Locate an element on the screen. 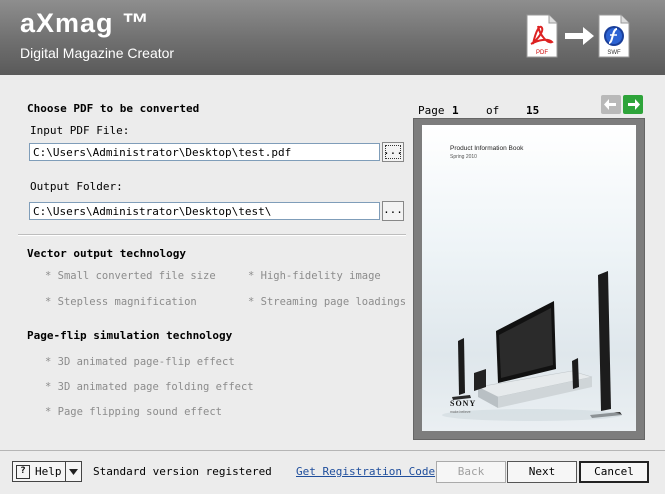 The width and height of the screenshot is (665, 494). arrow-right-icon is located at coordinates (634, 104).